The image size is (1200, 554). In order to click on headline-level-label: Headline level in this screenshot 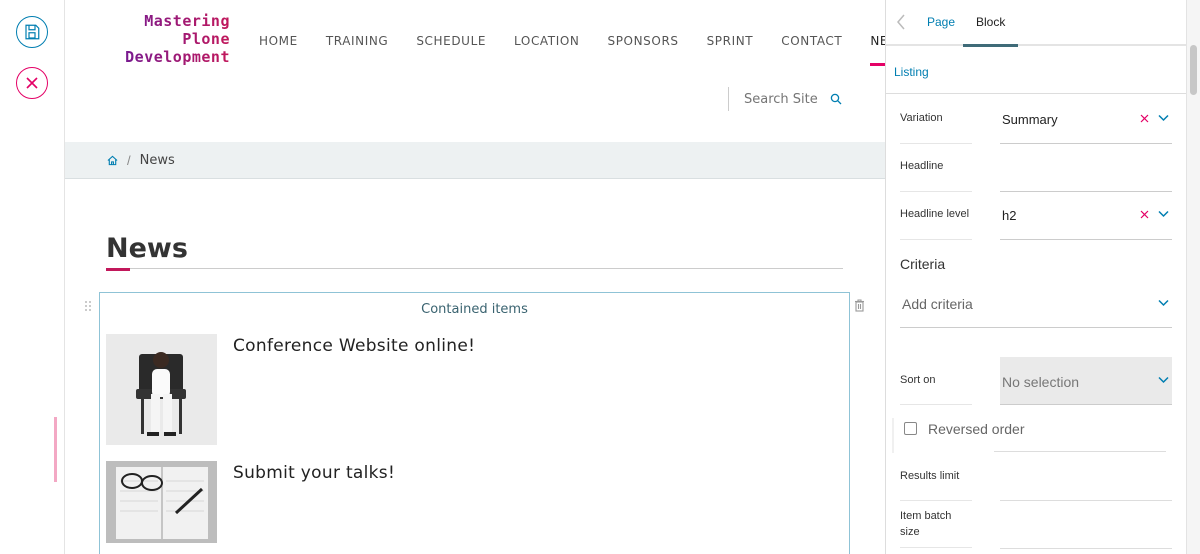, I will do `click(935, 214)`.